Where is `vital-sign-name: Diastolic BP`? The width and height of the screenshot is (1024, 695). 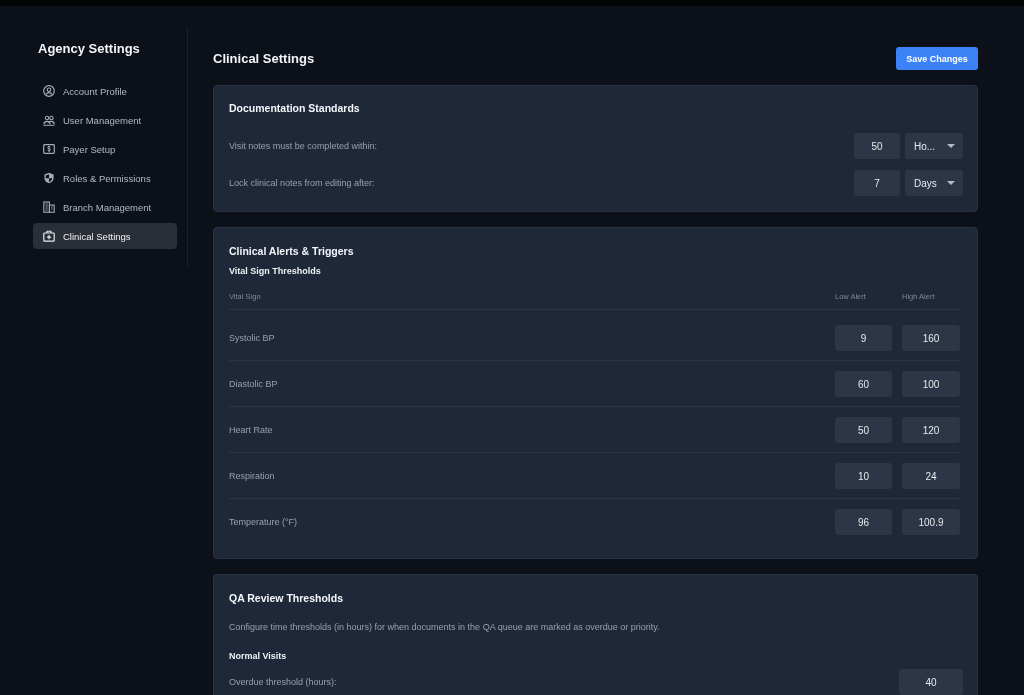 vital-sign-name: Diastolic BP is located at coordinates (254, 384).